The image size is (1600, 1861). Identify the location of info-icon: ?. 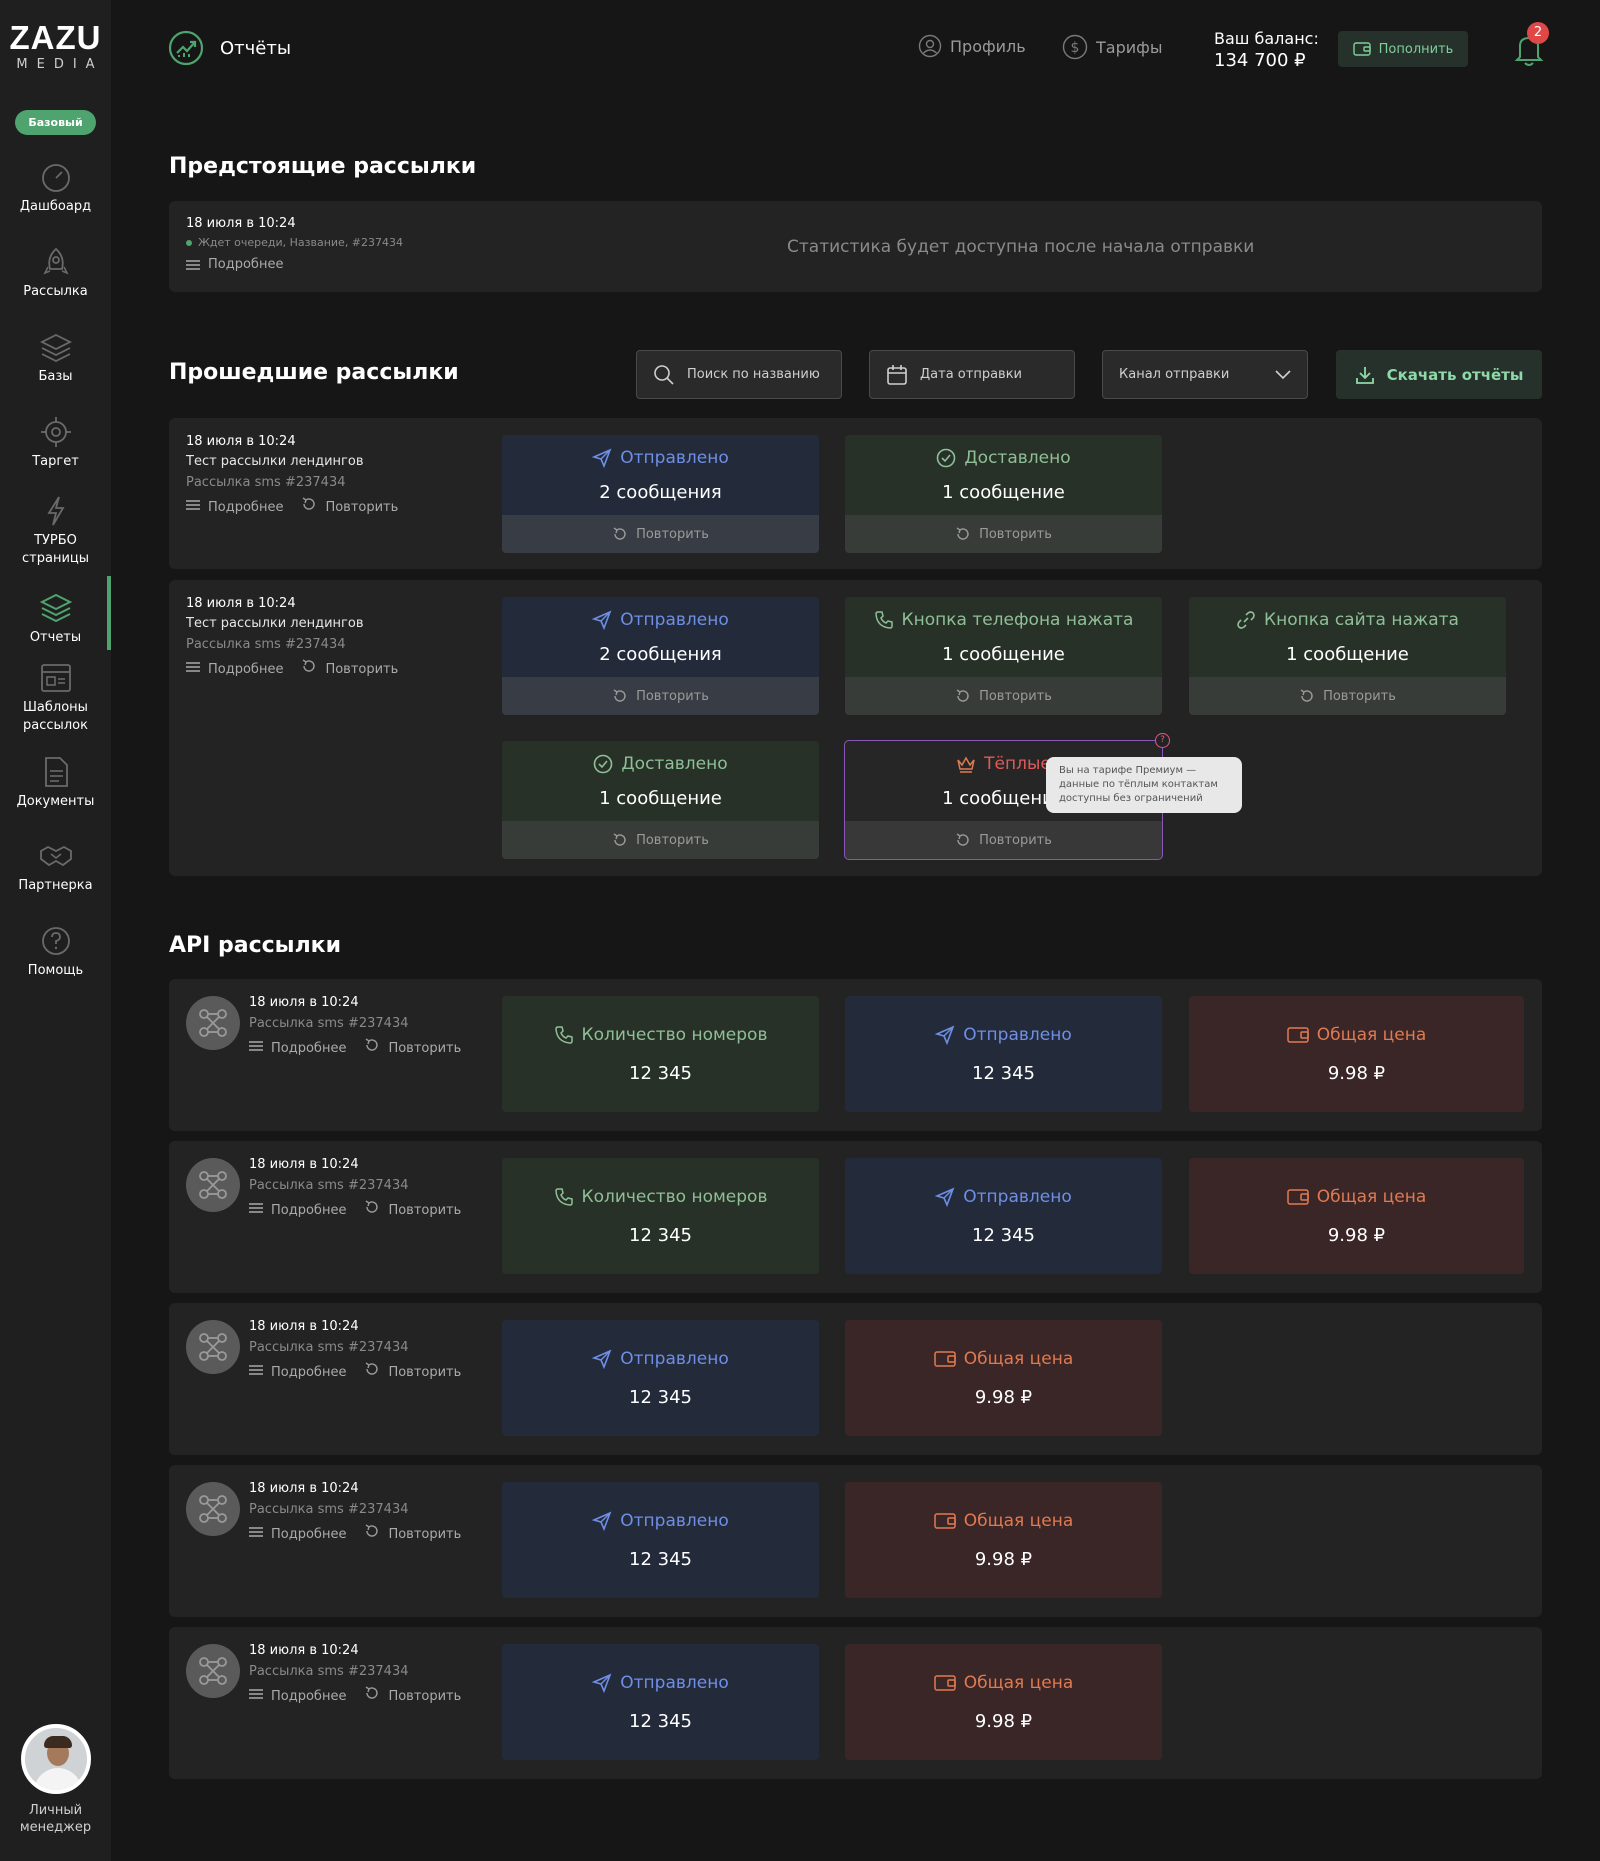
(1162, 740).